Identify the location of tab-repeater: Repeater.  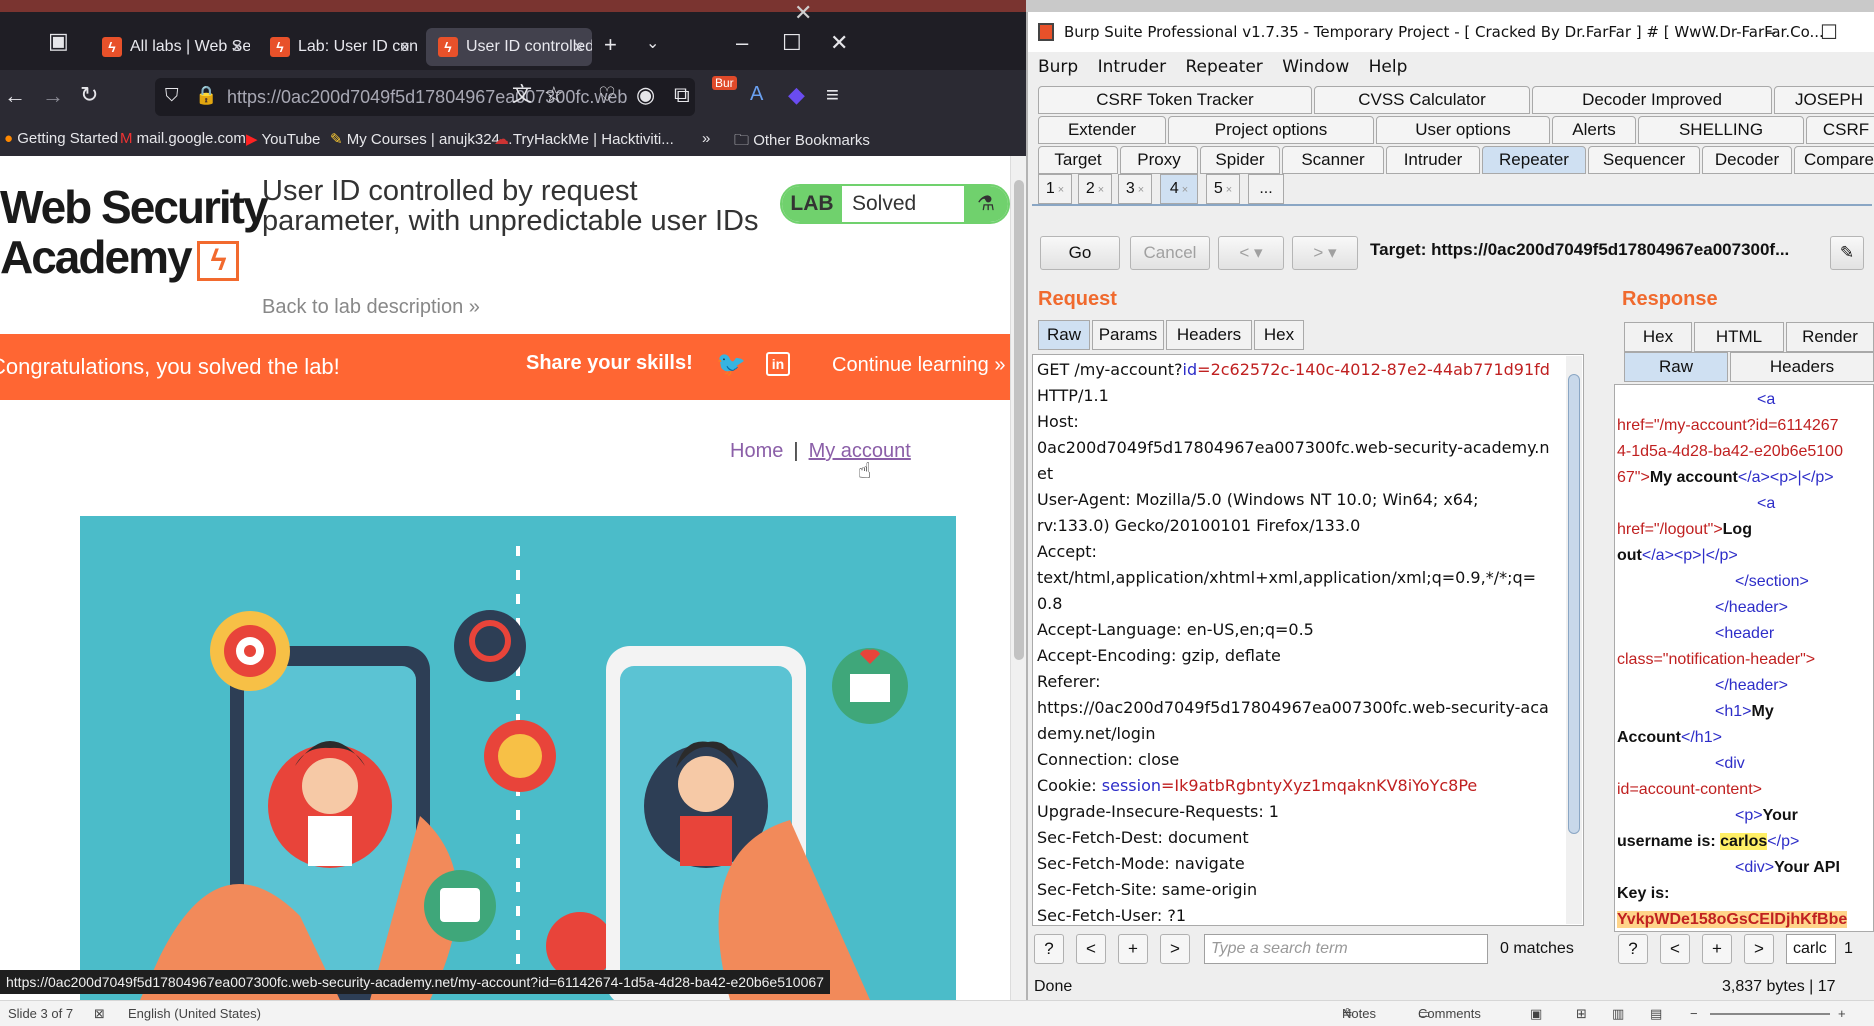
(1534, 160).